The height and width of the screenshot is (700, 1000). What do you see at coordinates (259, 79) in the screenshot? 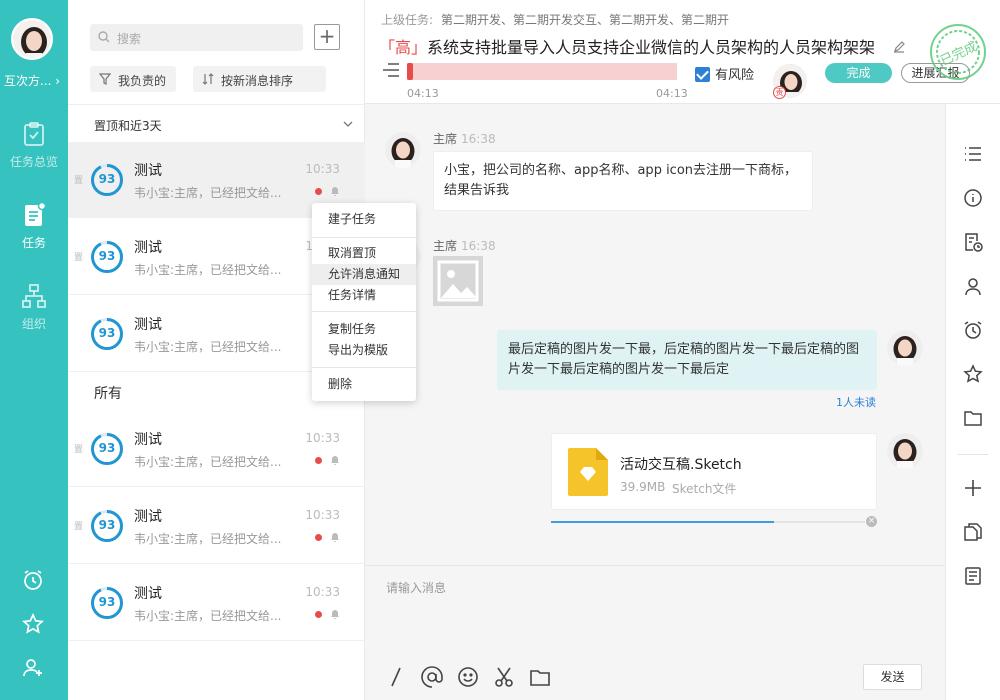
I see `sort-by-message-button: 按新消息排序` at bounding box center [259, 79].